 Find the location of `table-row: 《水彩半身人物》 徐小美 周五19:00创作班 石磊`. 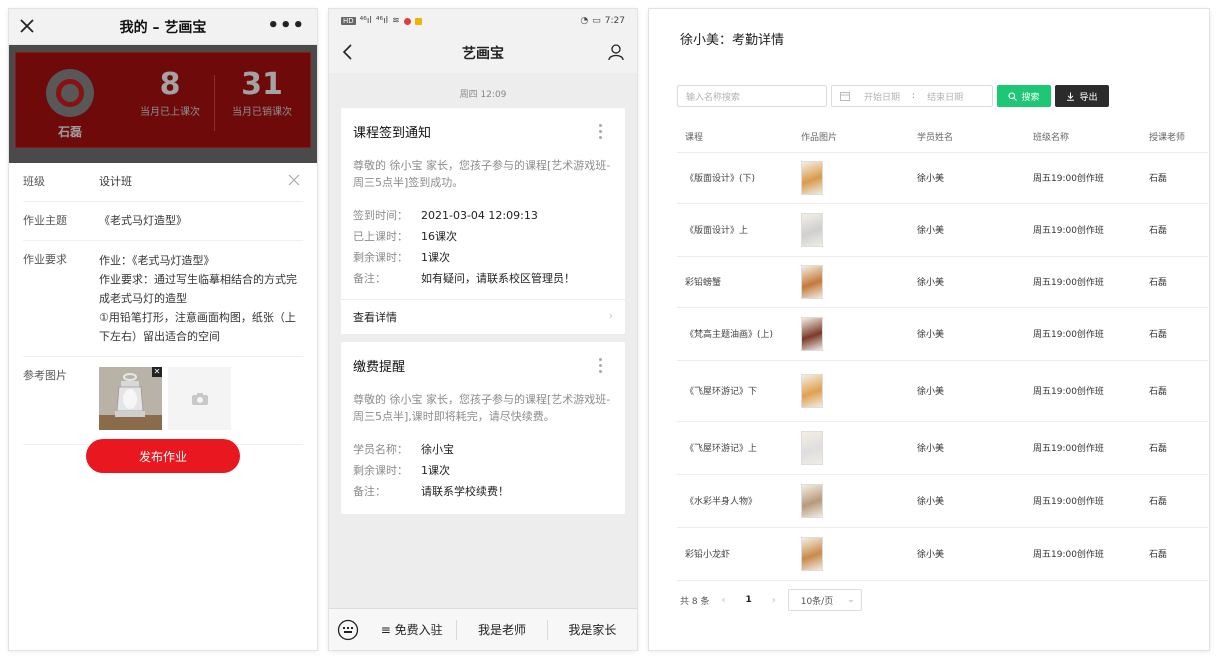

table-row: 《水彩半身人物》 徐小美 周五19:00创作班 石磊 is located at coordinates (942, 501).